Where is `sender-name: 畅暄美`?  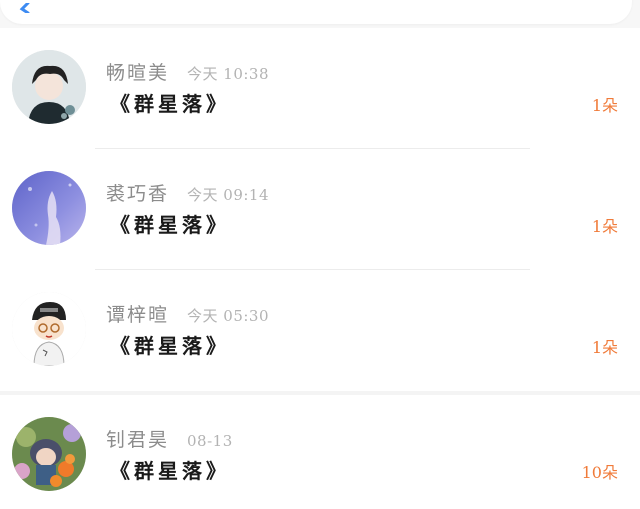 sender-name: 畅暄美 is located at coordinates (138, 73).